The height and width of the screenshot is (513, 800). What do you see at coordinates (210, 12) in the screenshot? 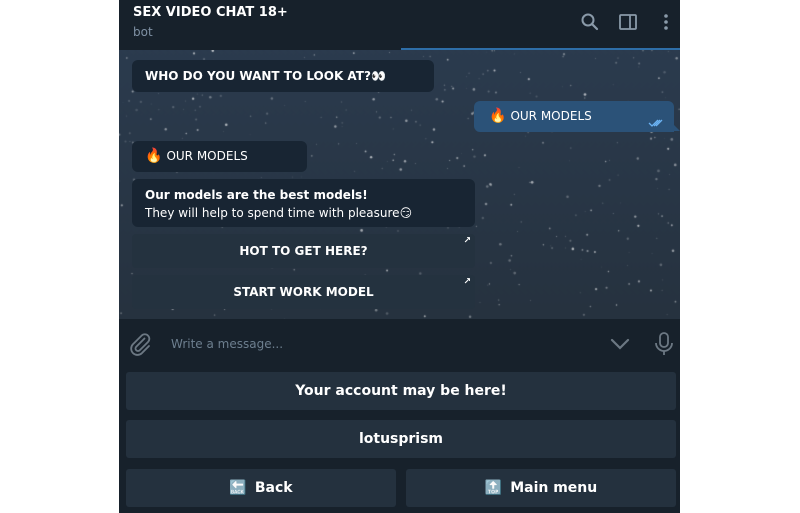
I see `chat-title: SEX VIDEO CHAT 18+` at bounding box center [210, 12].